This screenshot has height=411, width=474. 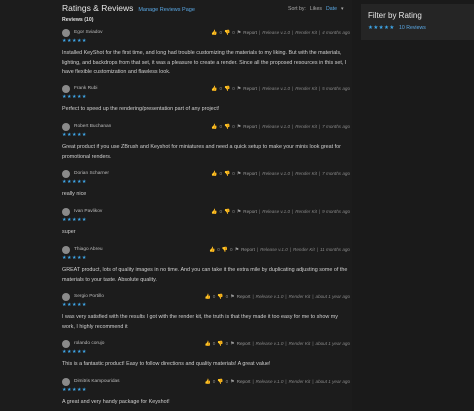 I want to click on review-age: 9 months ago, so click(x=336, y=211).